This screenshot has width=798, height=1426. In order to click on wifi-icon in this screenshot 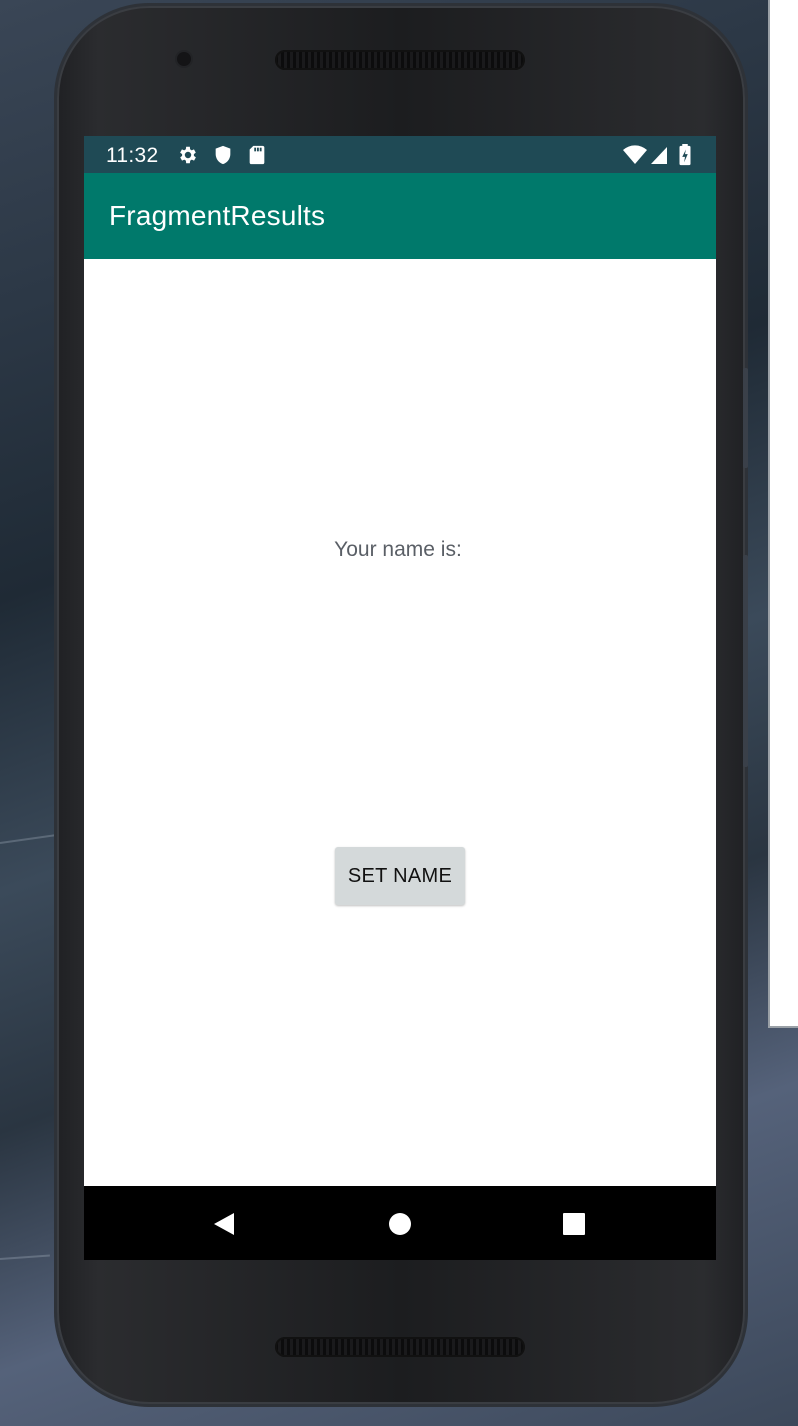, I will do `click(635, 154)`.